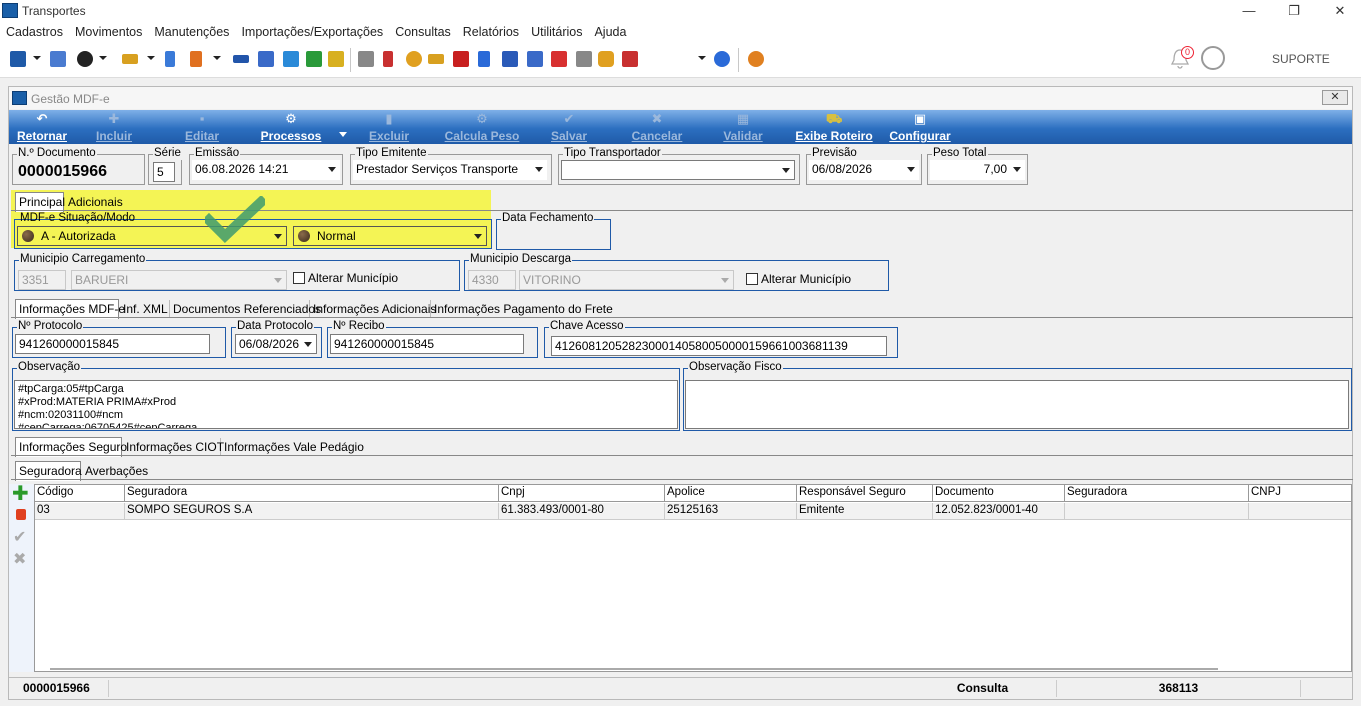 The image size is (1361, 706). I want to click on cancel-icon: ✖, so click(19, 559).